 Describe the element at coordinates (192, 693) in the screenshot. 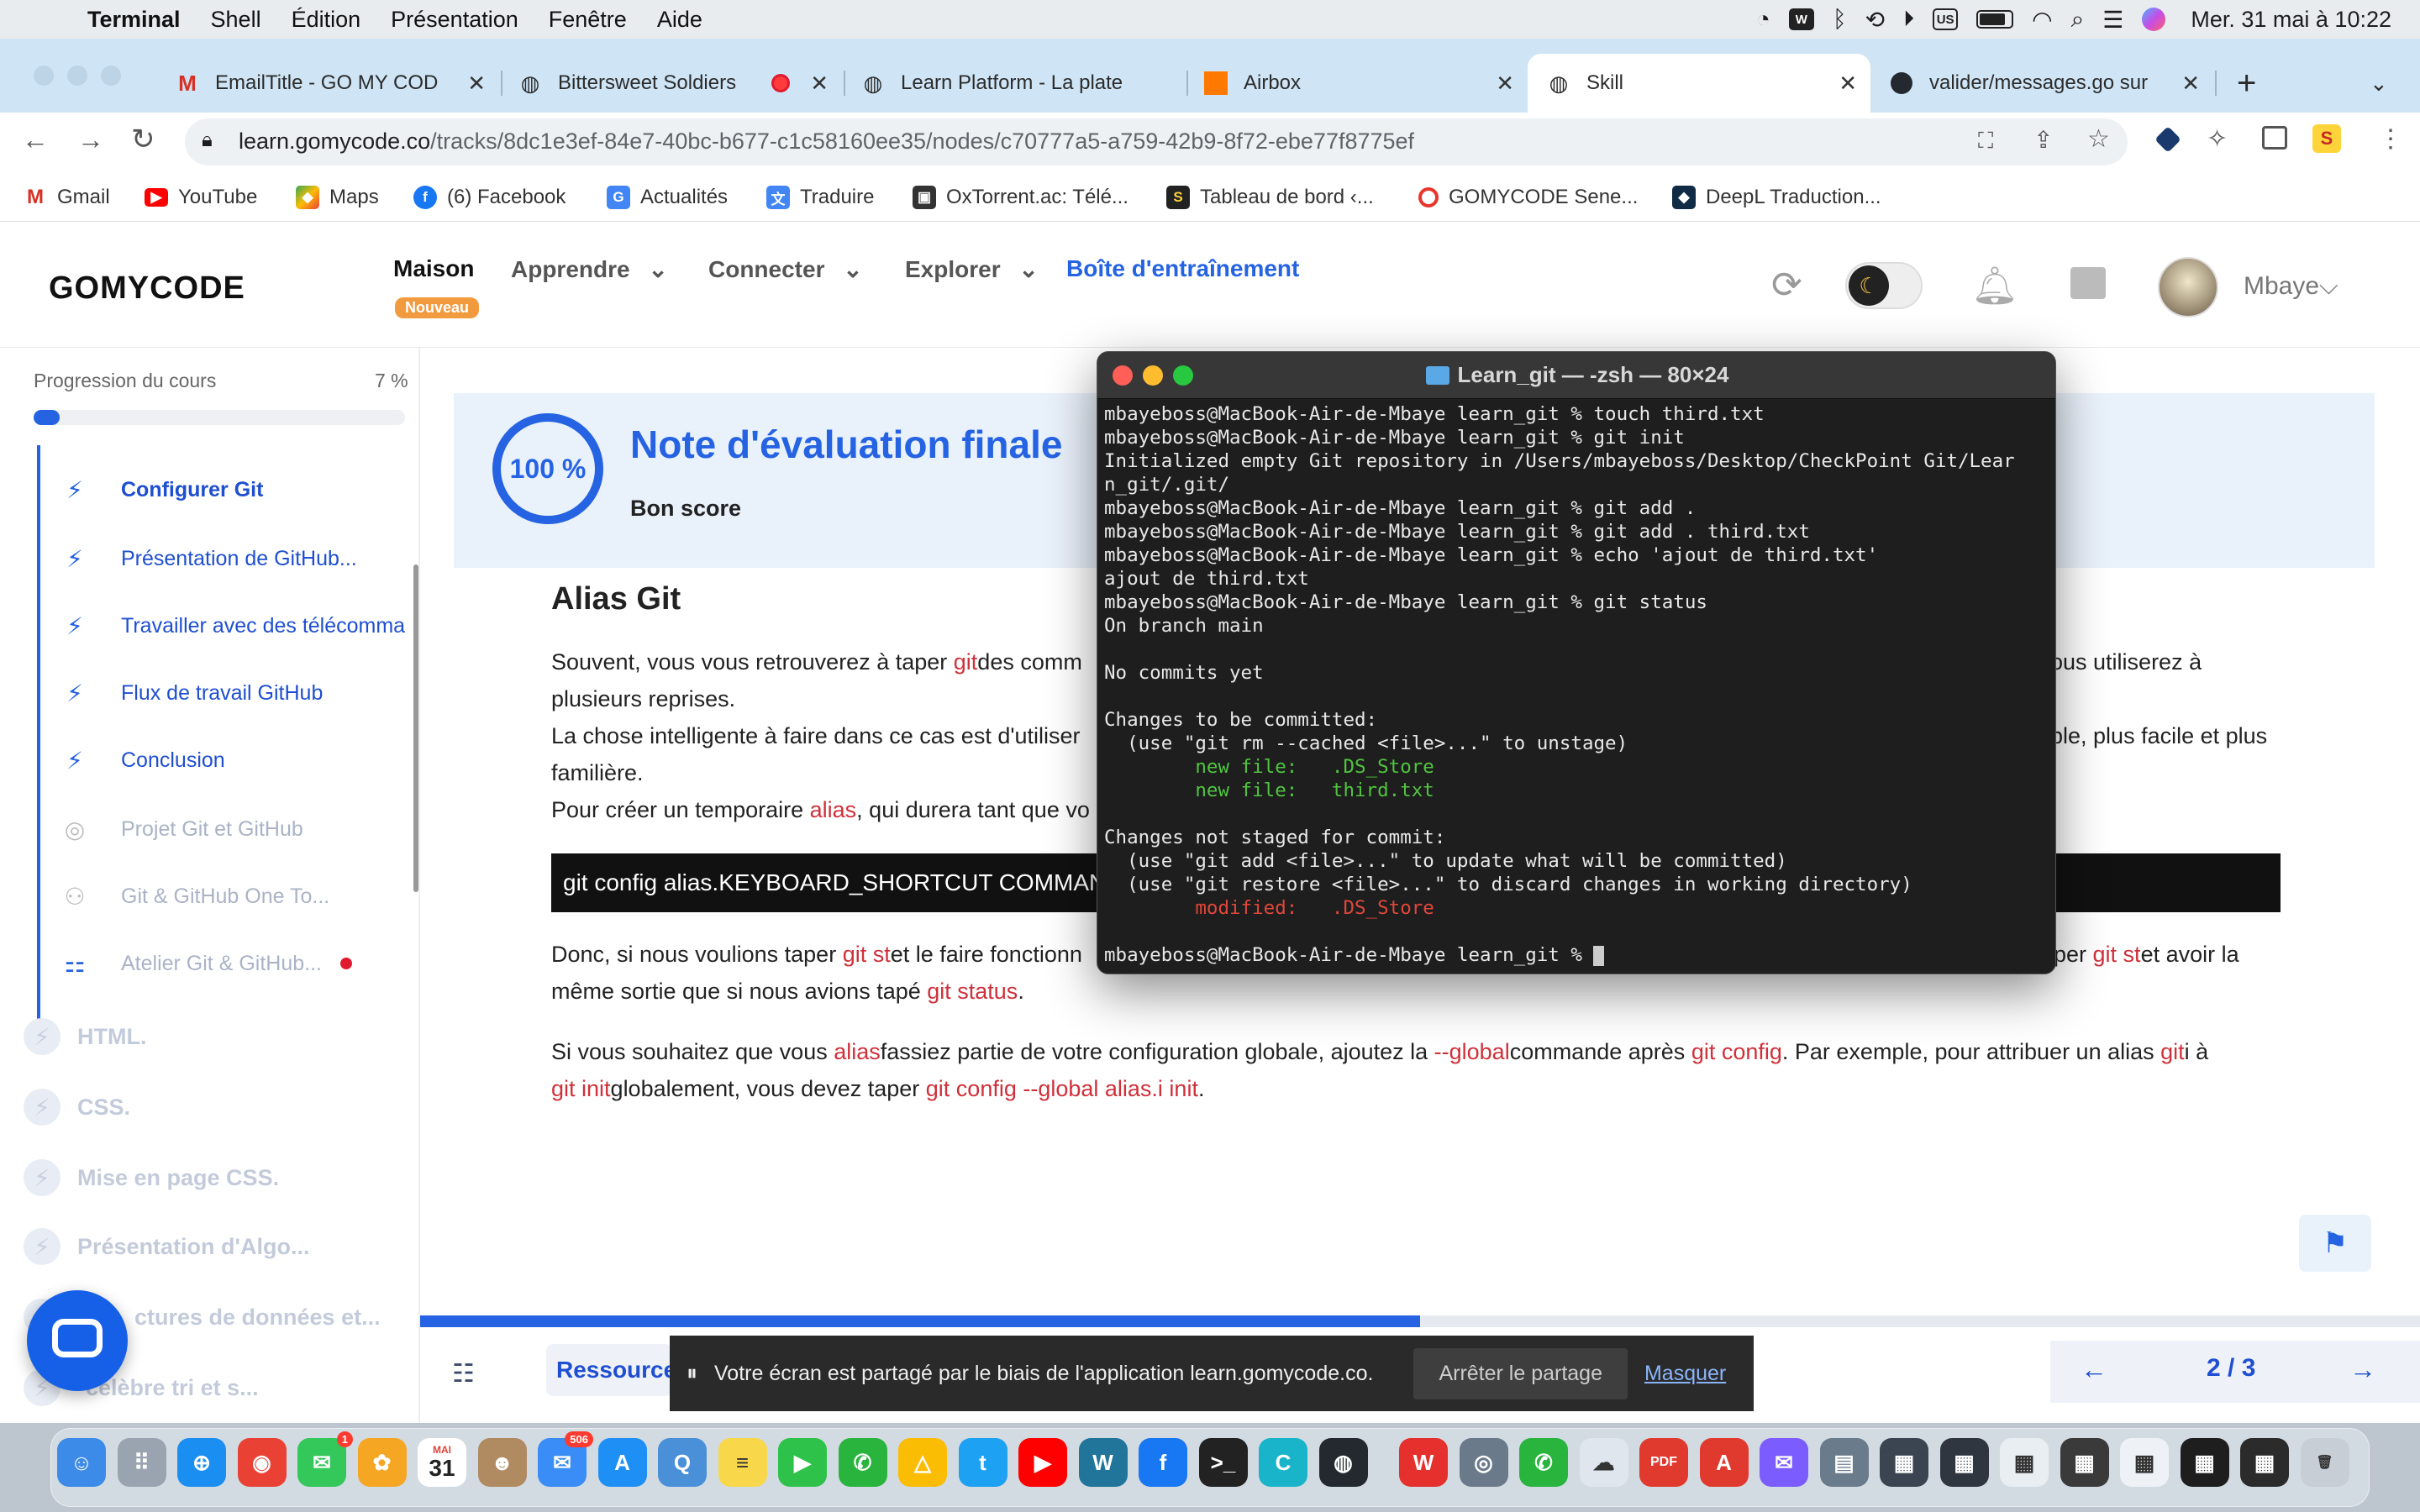

I see `sidebar-item-workflow: ⚡︎ Flux de travail GitHub` at that location.